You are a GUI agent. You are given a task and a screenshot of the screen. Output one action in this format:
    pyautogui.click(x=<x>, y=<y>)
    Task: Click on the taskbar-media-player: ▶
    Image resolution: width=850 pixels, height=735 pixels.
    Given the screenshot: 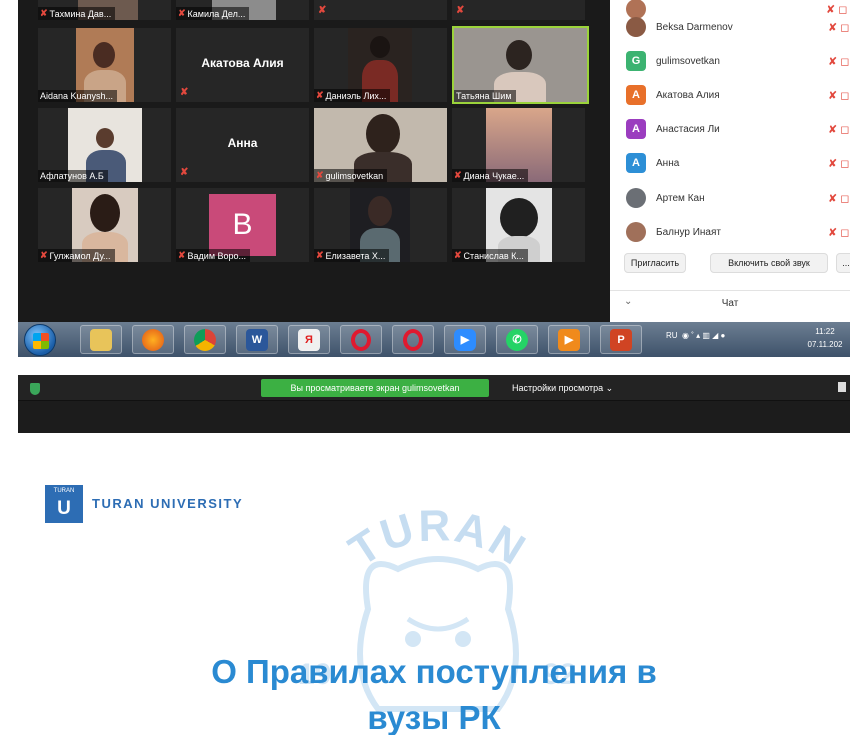 What is the action you would take?
    pyautogui.click(x=569, y=339)
    